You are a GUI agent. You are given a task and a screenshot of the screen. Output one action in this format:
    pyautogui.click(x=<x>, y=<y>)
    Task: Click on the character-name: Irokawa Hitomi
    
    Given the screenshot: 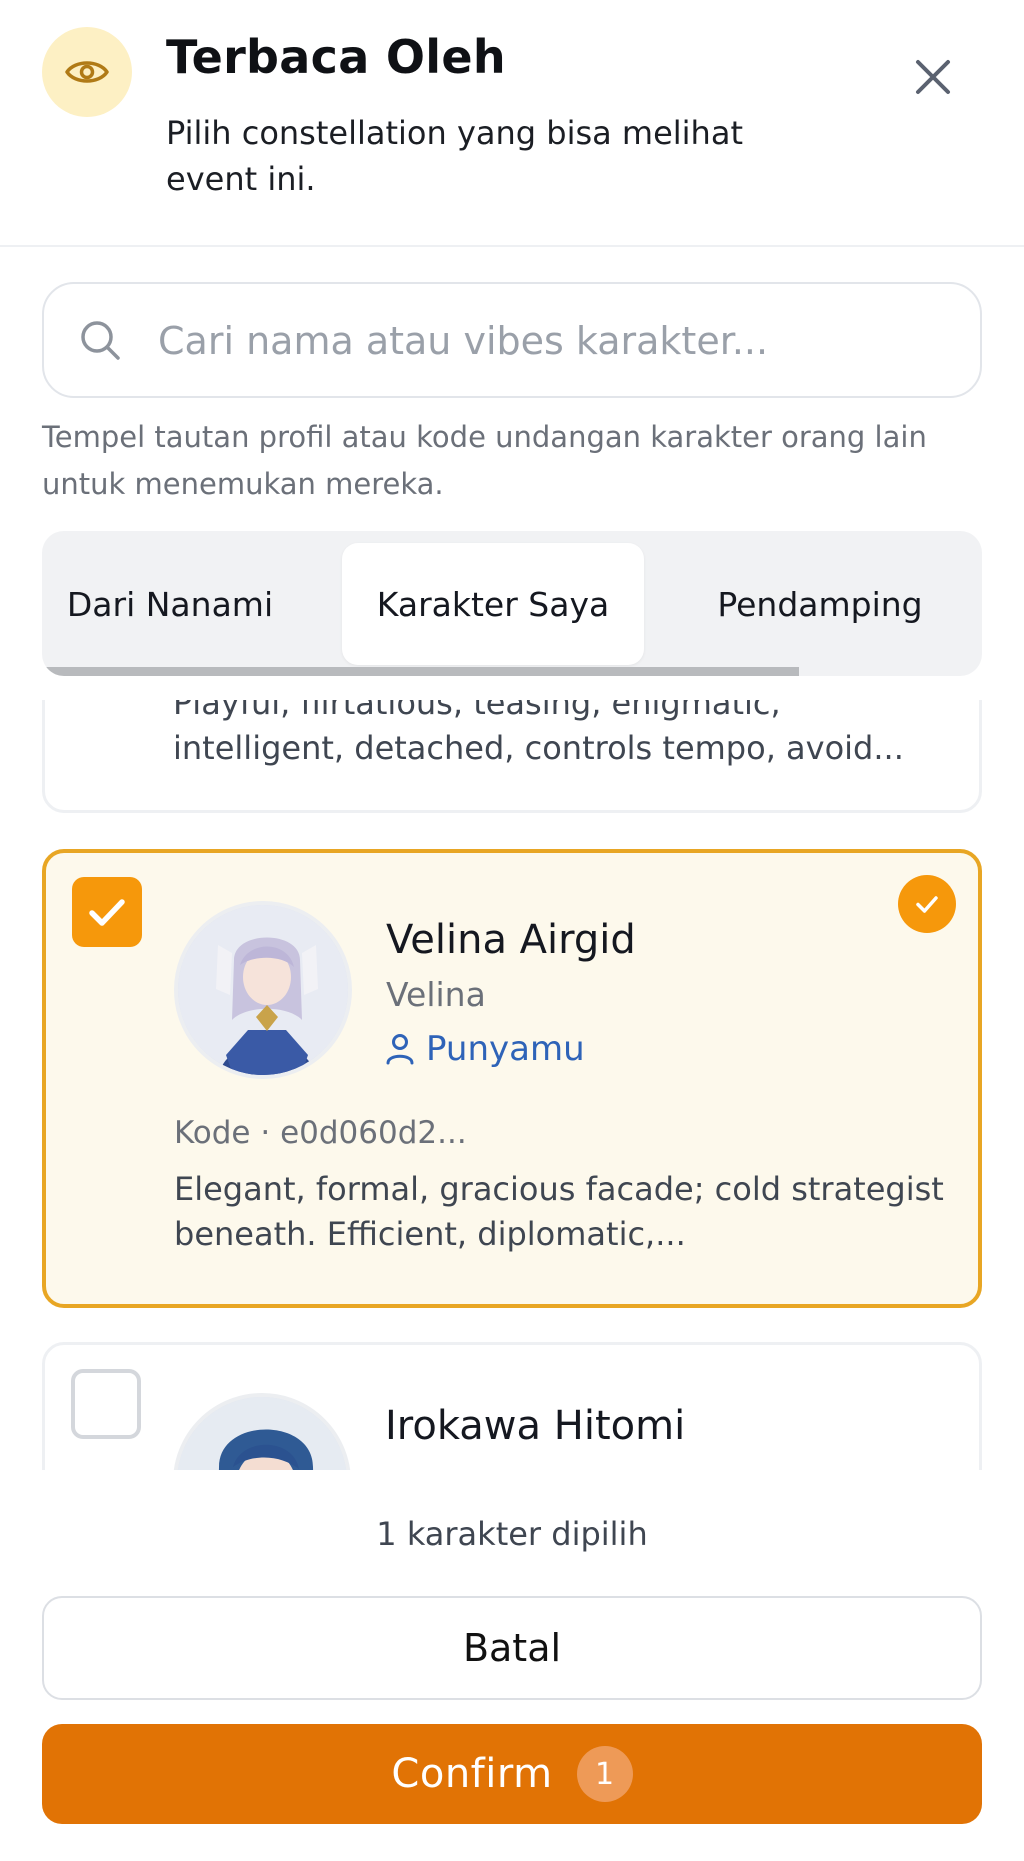 What is the action you would take?
    pyautogui.click(x=535, y=1426)
    